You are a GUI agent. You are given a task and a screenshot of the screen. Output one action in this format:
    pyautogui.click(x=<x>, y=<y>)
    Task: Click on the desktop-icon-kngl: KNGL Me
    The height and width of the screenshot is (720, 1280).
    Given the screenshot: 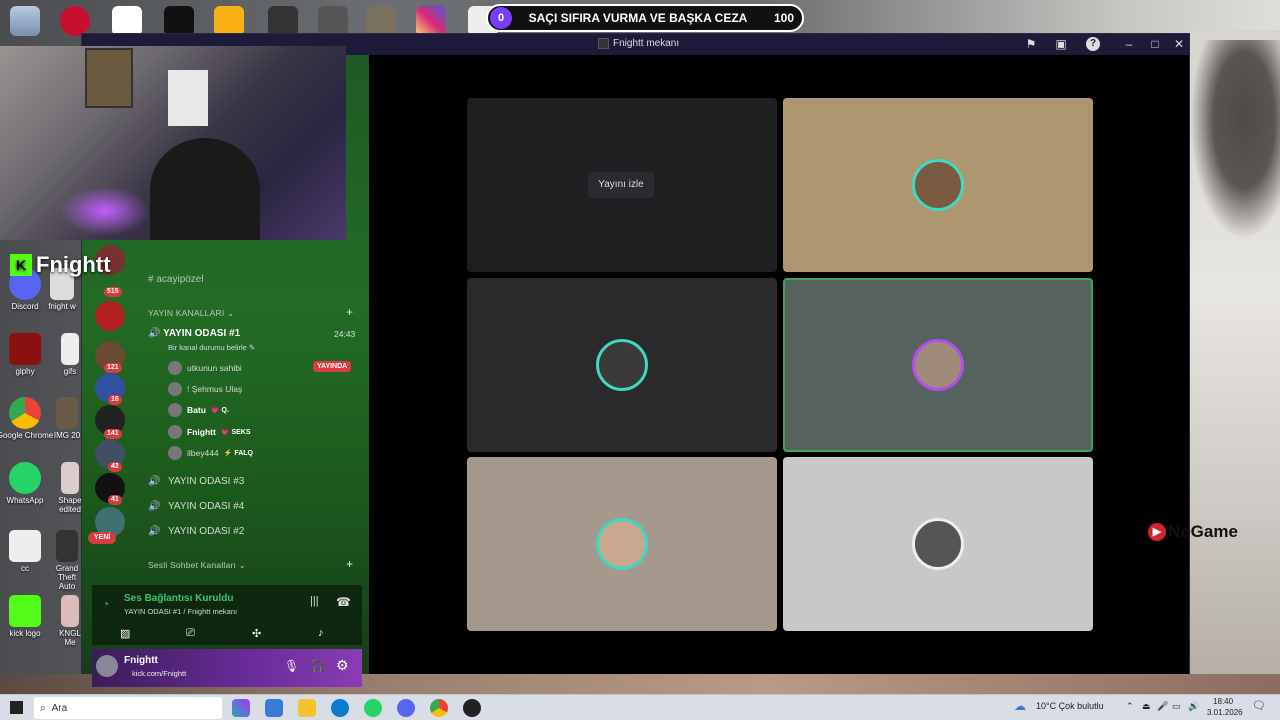 What is the action you would take?
    pyautogui.click(x=70, y=621)
    